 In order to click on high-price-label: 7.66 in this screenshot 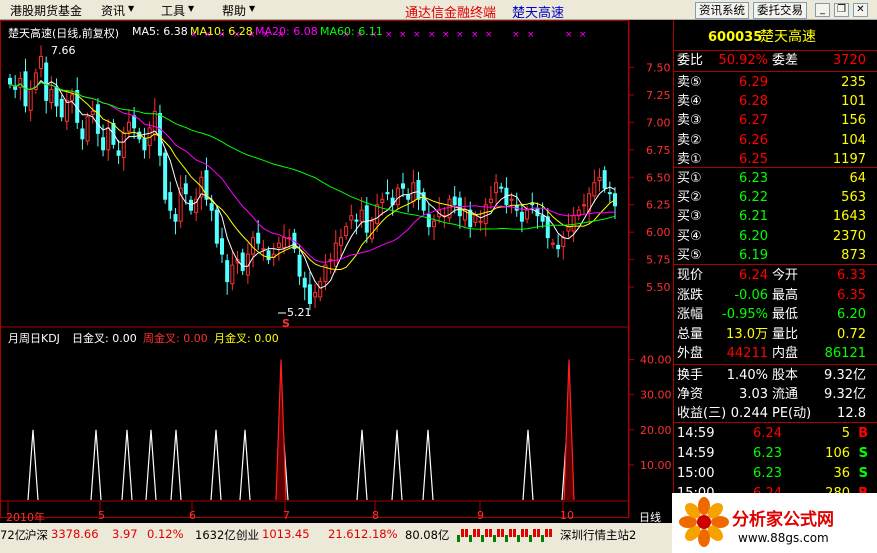, I will do `click(63, 50)`.